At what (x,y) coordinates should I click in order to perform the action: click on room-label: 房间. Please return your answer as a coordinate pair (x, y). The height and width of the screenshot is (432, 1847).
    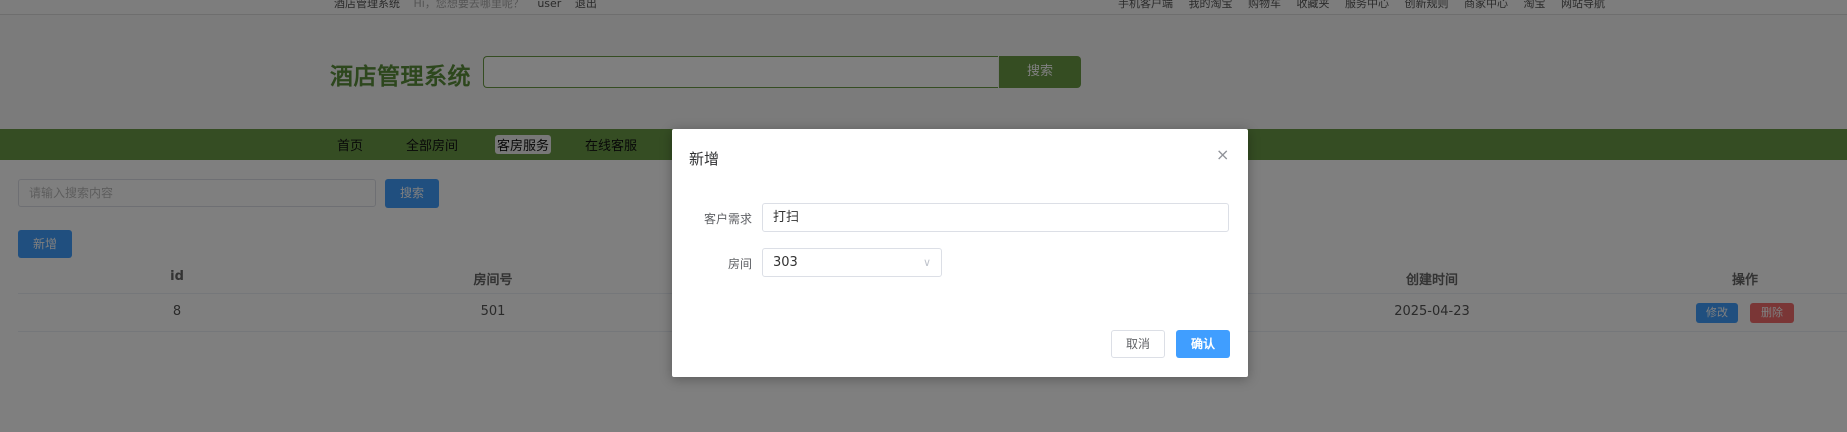
    Looking at the image, I should click on (739, 264).